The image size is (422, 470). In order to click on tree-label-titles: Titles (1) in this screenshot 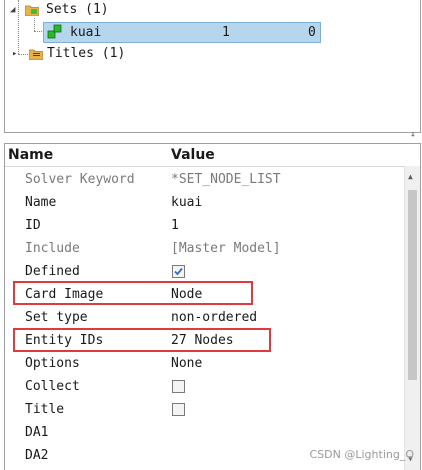, I will do `click(86, 53)`.